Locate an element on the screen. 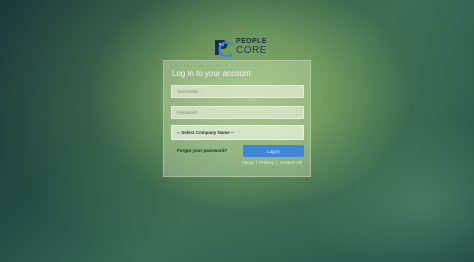  brand-logo: PEOPLE CORE is located at coordinates (241, 47).